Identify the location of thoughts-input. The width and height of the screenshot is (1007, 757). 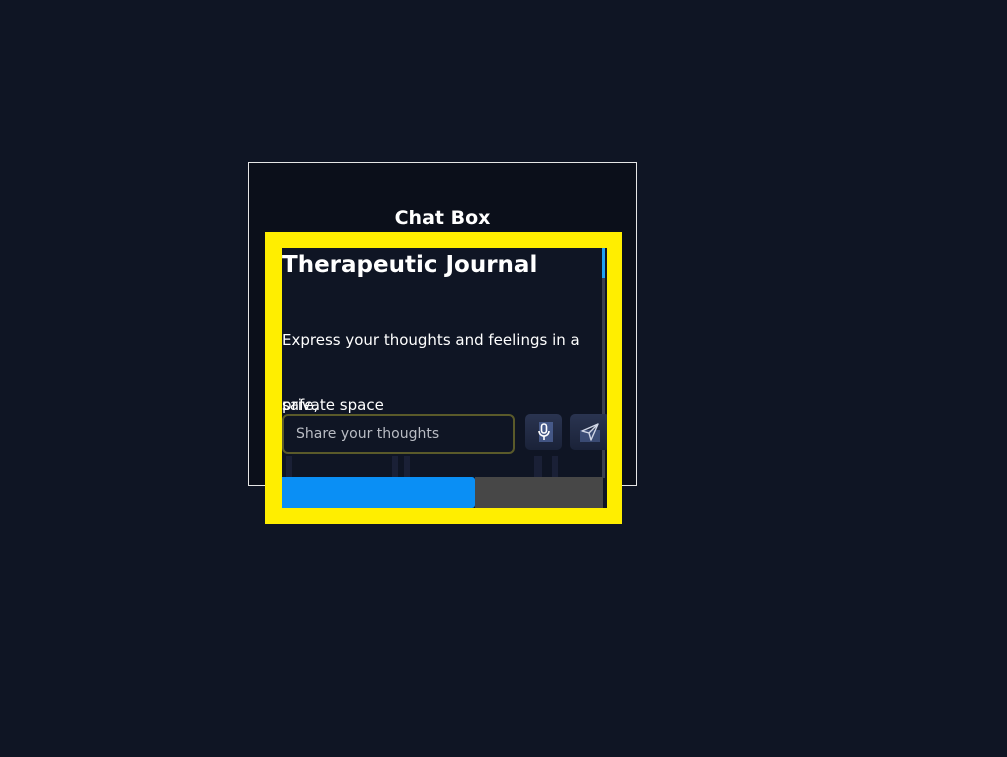
(398, 434).